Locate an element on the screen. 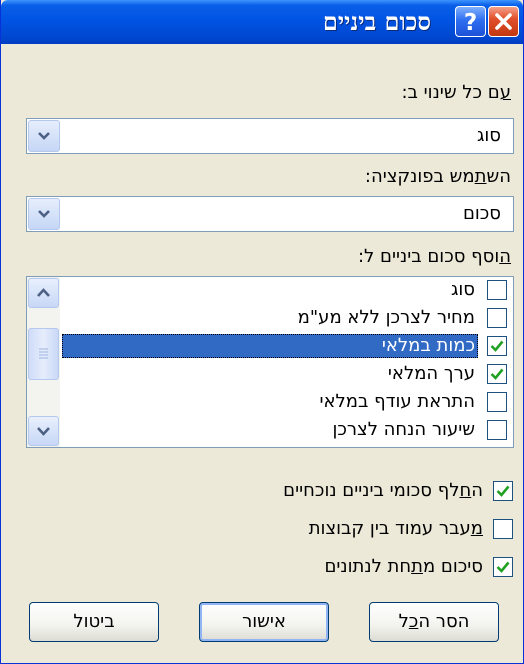  list-item: התראת עודף במלאי is located at coordinates (286, 402).